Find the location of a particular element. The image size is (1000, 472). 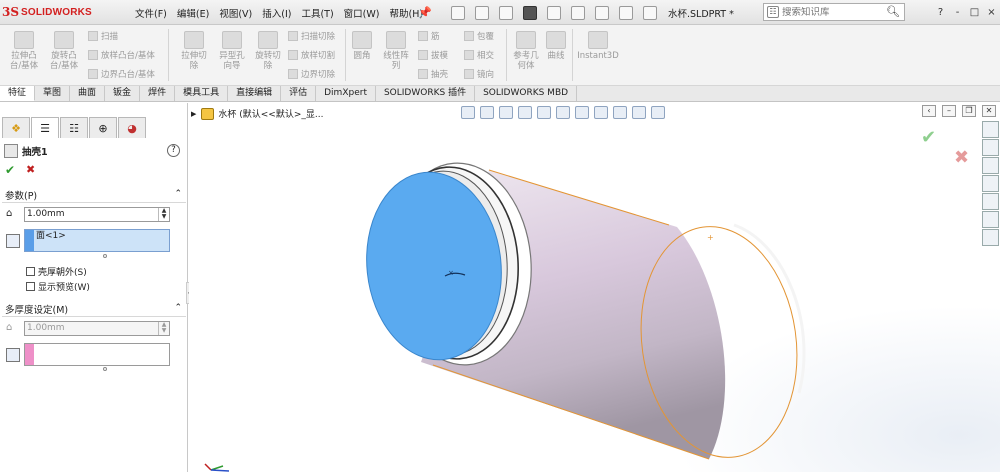

save-icon is located at coordinates (506, 12).